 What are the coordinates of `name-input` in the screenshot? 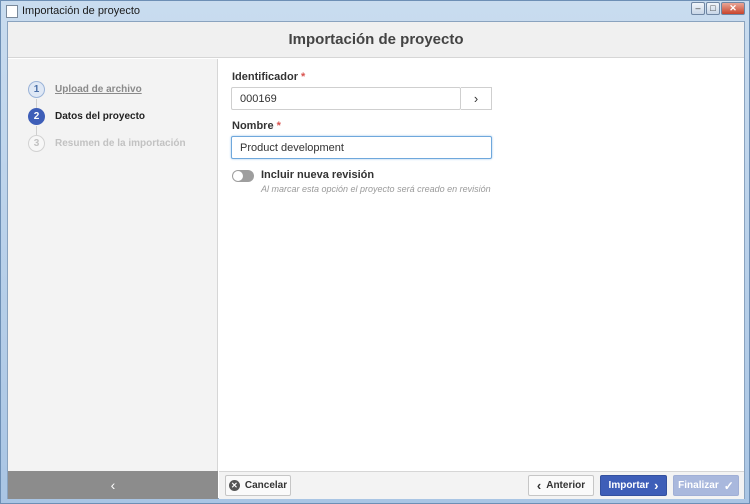 It's located at (361, 147).